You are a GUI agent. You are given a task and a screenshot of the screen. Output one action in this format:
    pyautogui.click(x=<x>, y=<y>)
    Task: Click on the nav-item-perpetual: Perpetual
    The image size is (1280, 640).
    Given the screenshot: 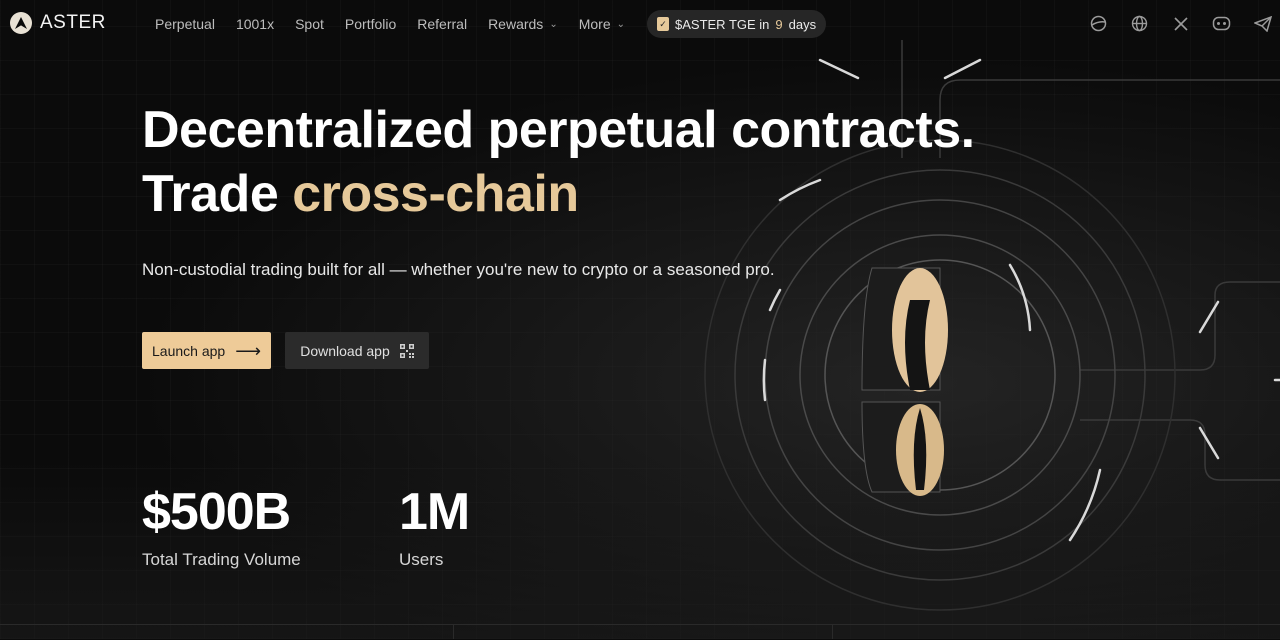 What is the action you would take?
    pyautogui.click(x=185, y=24)
    